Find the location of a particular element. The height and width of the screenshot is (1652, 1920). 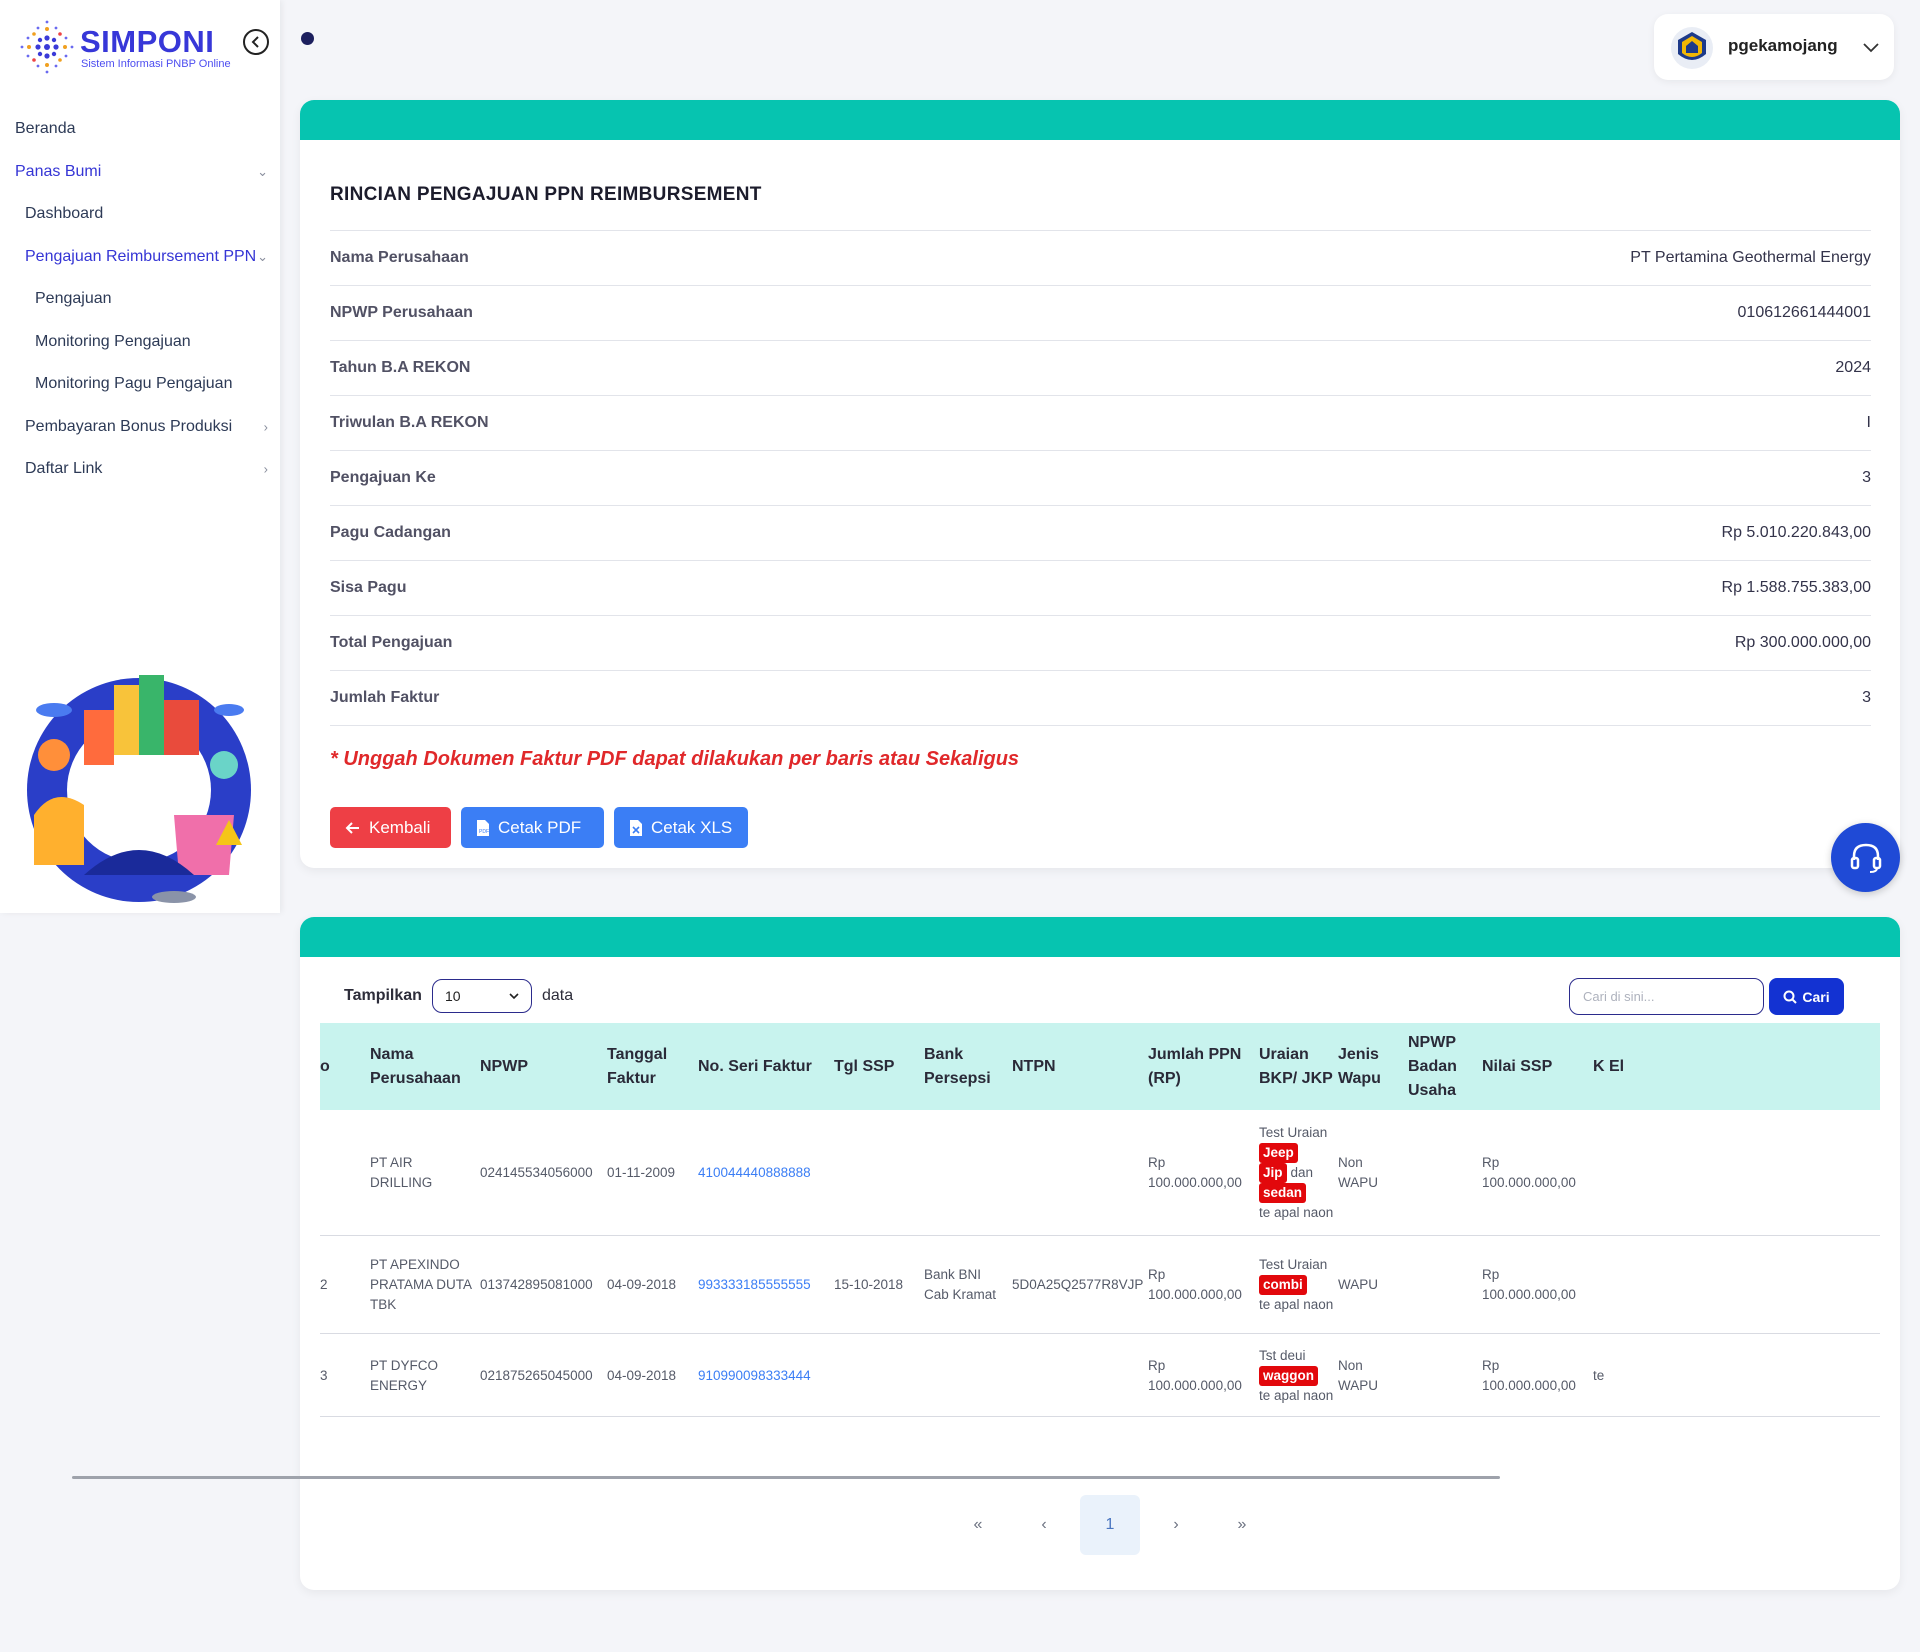

page-number-button: 1 is located at coordinates (1110, 1525).